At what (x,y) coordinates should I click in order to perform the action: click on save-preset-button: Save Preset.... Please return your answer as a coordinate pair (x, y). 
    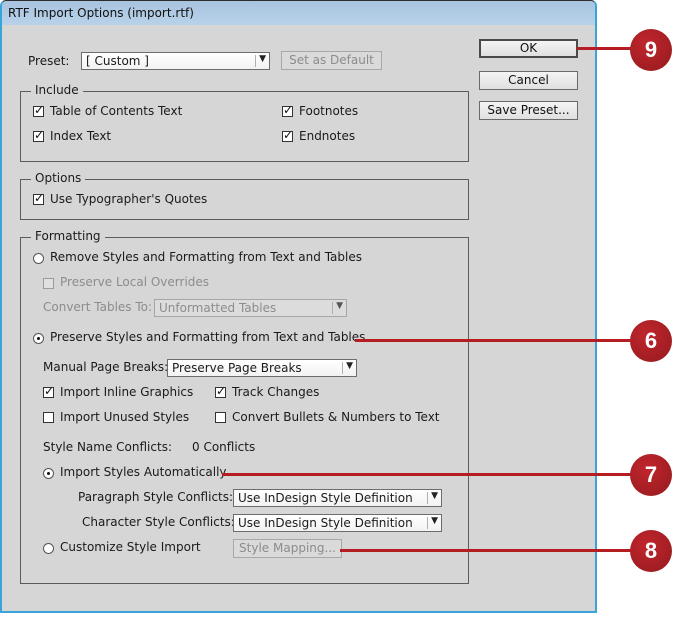
    Looking at the image, I should click on (528, 110).